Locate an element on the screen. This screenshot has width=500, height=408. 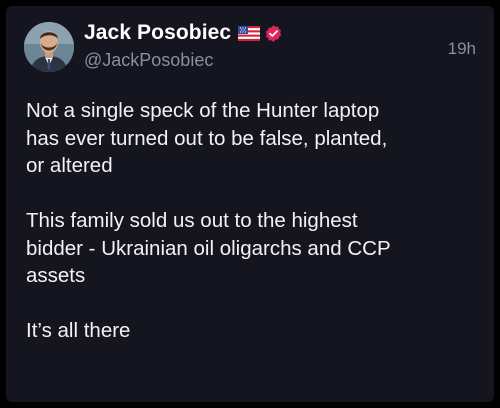
post-text-line: Not a single speck of the Hunter laptop is located at coordinates (203, 110).